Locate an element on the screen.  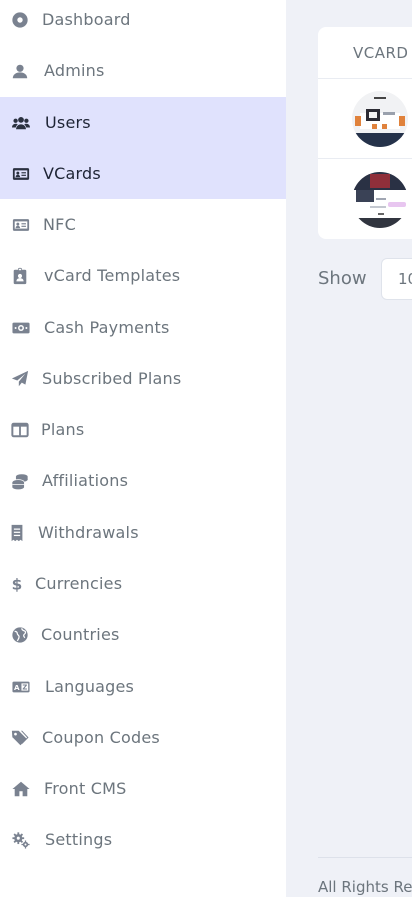
sidebar-item-label: Cash Payments is located at coordinates (107, 327).